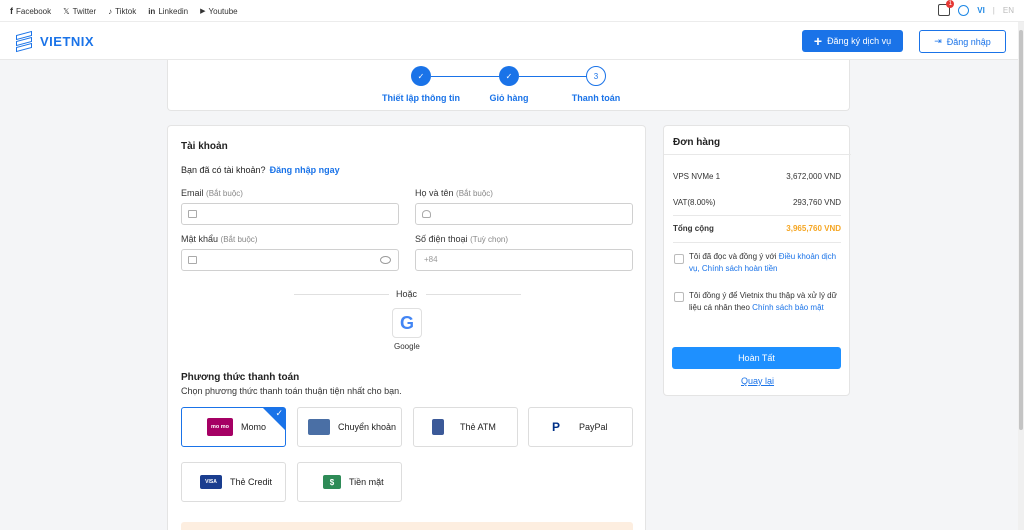 The height and width of the screenshot is (530, 1024). Describe the element at coordinates (366, 482) in the screenshot. I see `payment-option-label: Tiền mặt` at that location.